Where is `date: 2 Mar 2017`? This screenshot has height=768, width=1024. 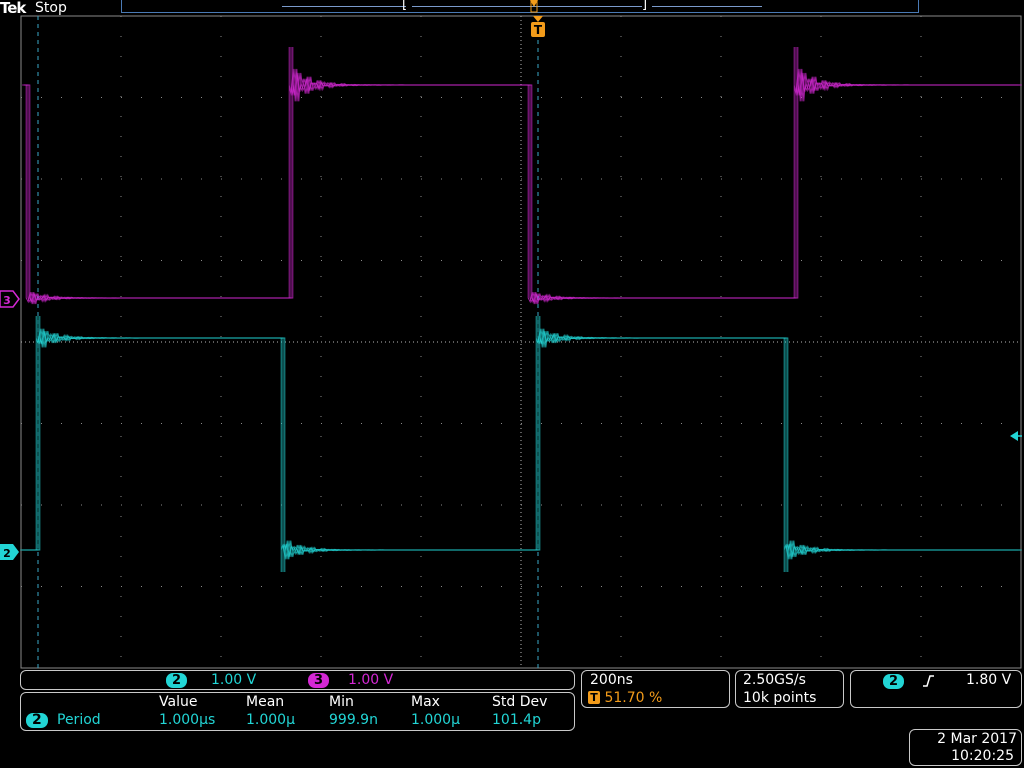 date: 2 Mar 2017 is located at coordinates (977, 739).